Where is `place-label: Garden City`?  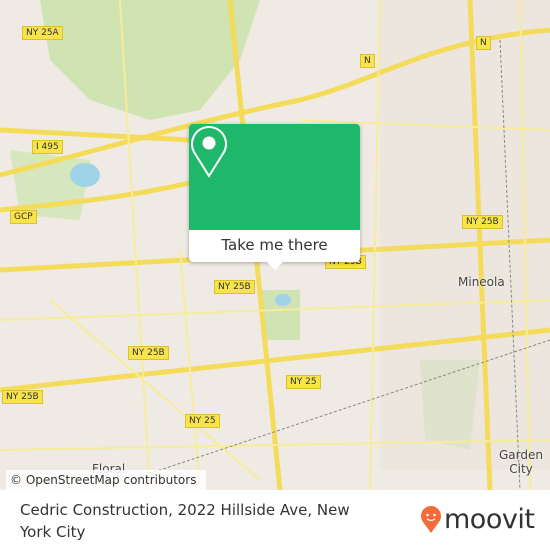 place-label: Garden City is located at coordinates (521, 462).